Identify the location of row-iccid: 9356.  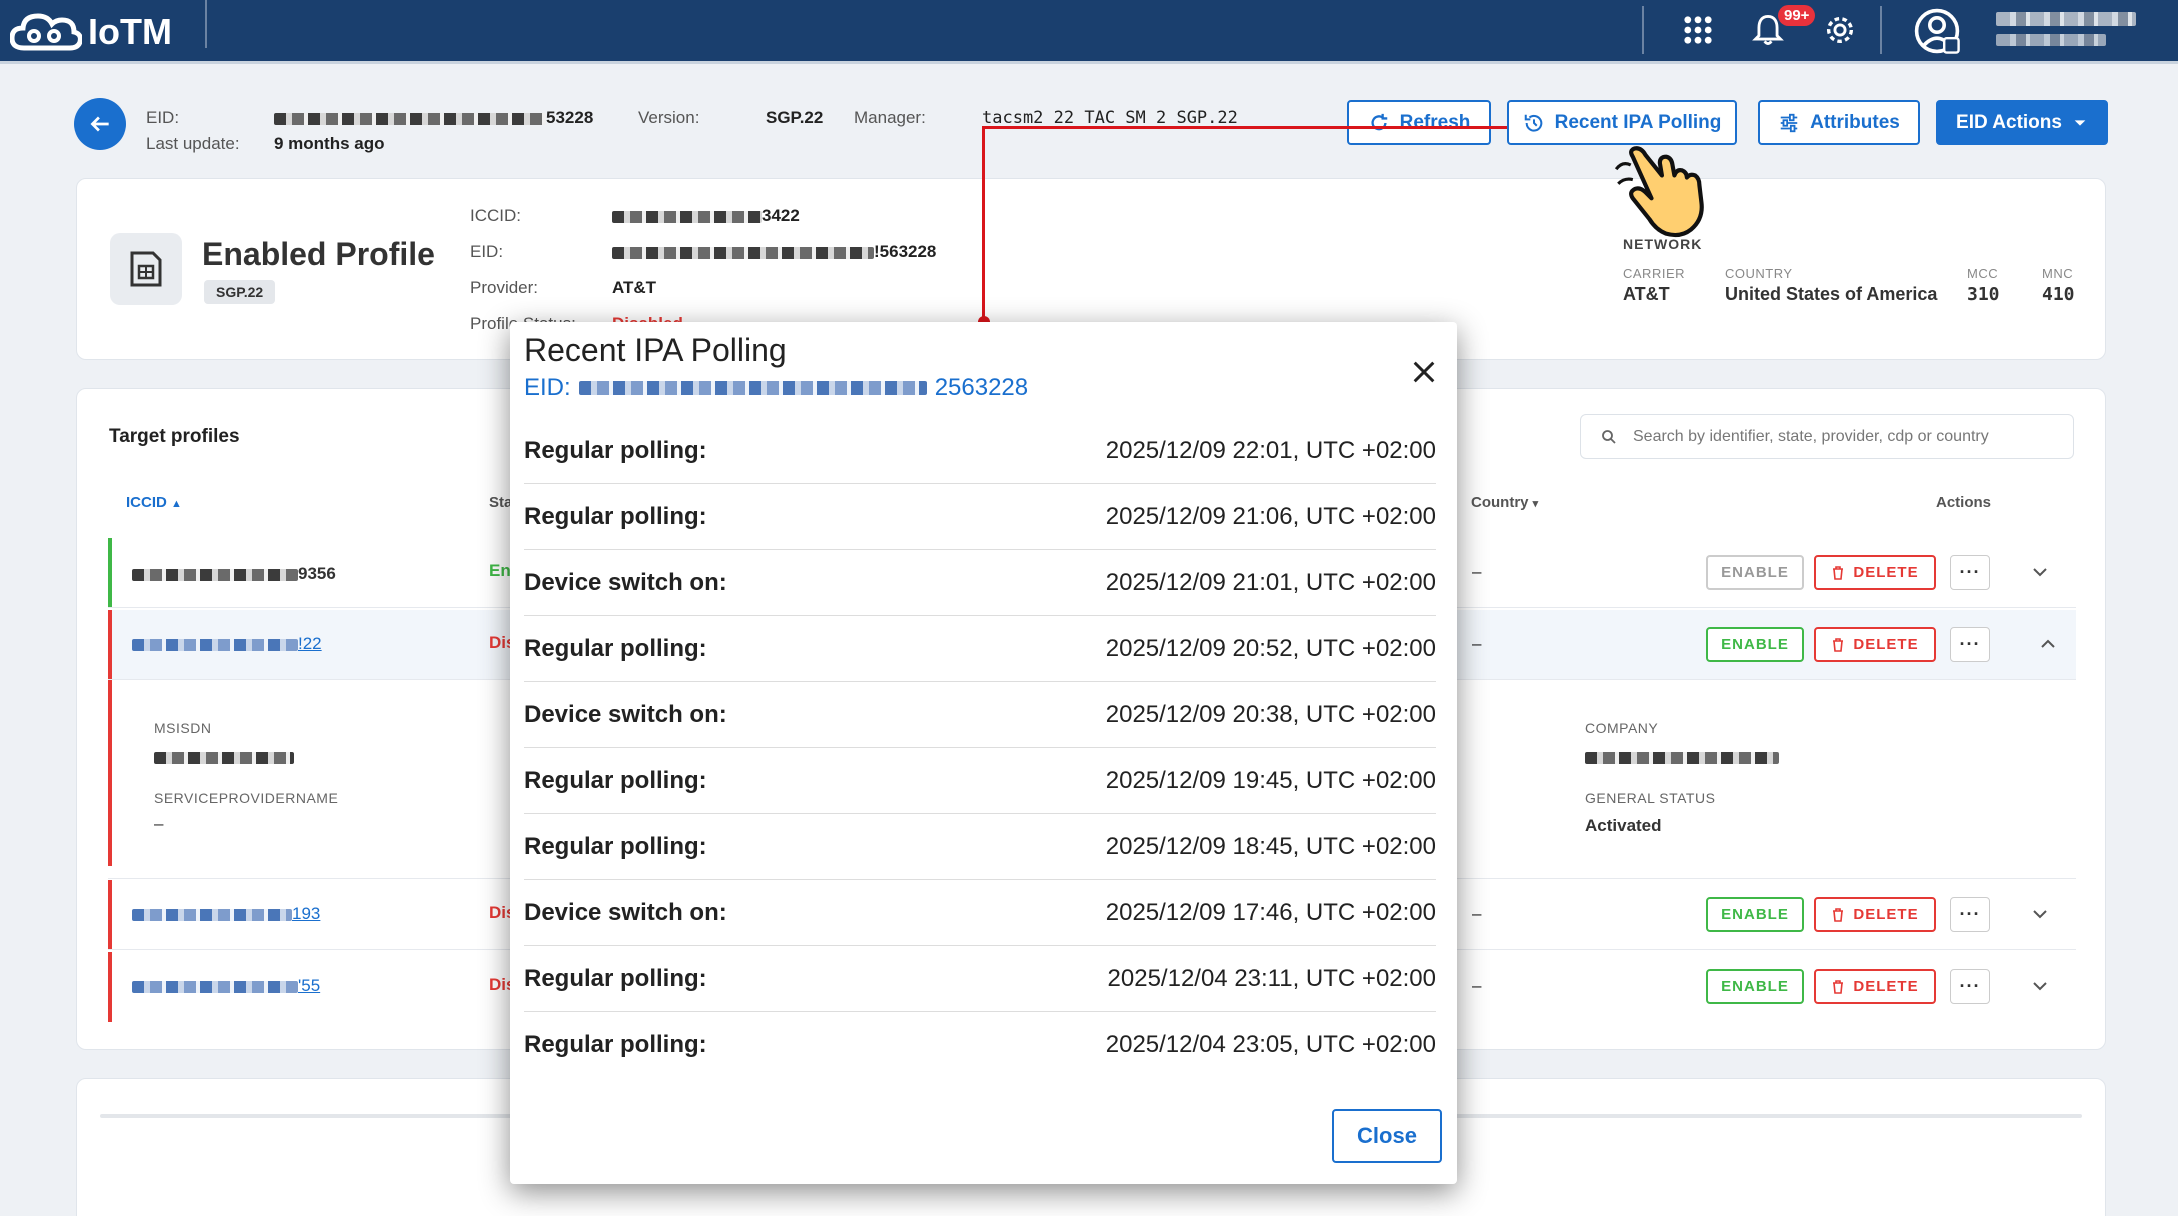
(234, 574).